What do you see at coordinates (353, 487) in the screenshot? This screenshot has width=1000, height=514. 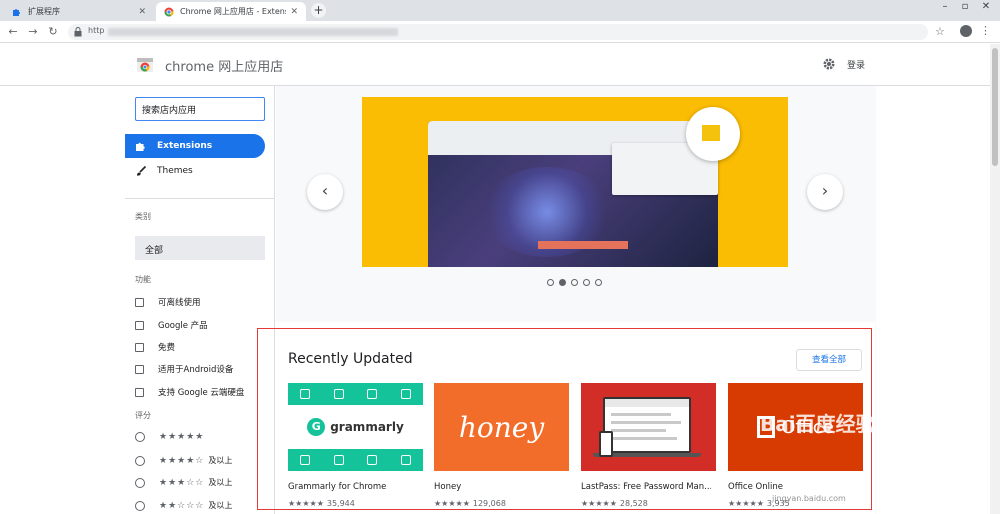 I see `app-name: Grammarly for Chrome` at bounding box center [353, 487].